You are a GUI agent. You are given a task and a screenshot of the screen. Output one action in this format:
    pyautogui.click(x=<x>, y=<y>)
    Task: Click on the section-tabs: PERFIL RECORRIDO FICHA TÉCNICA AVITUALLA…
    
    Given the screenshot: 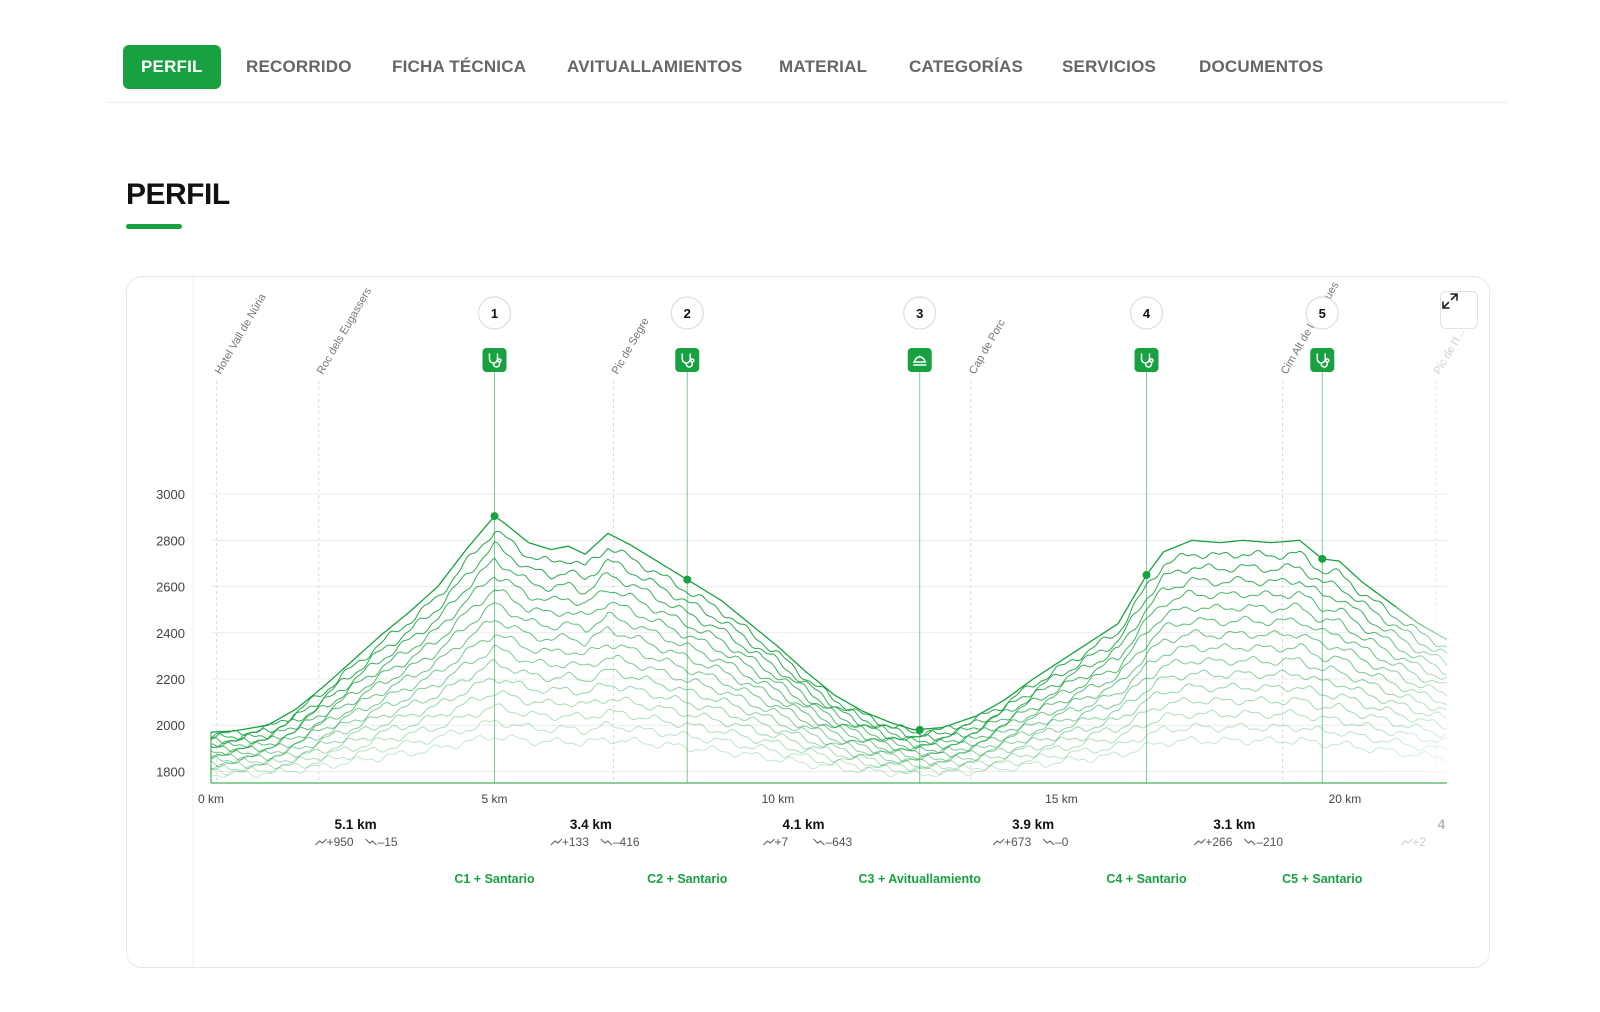 What is the action you would take?
    pyautogui.click(x=807, y=73)
    